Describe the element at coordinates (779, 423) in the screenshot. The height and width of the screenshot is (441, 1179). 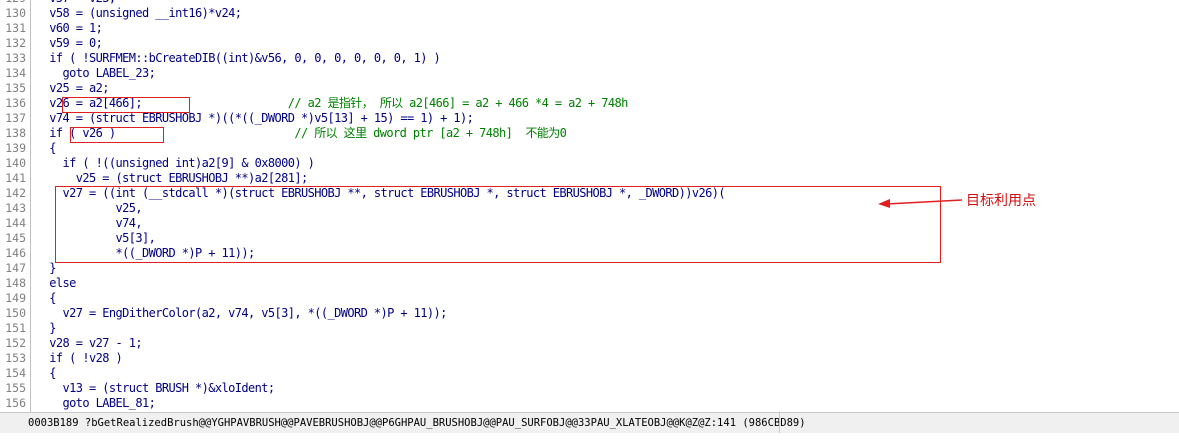
I see `status-bar-separator` at that location.